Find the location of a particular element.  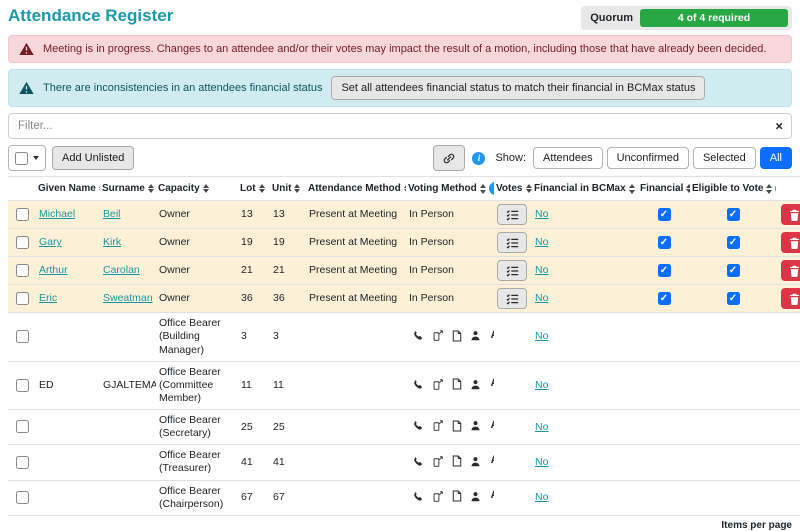

copy-link-button is located at coordinates (449, 158).